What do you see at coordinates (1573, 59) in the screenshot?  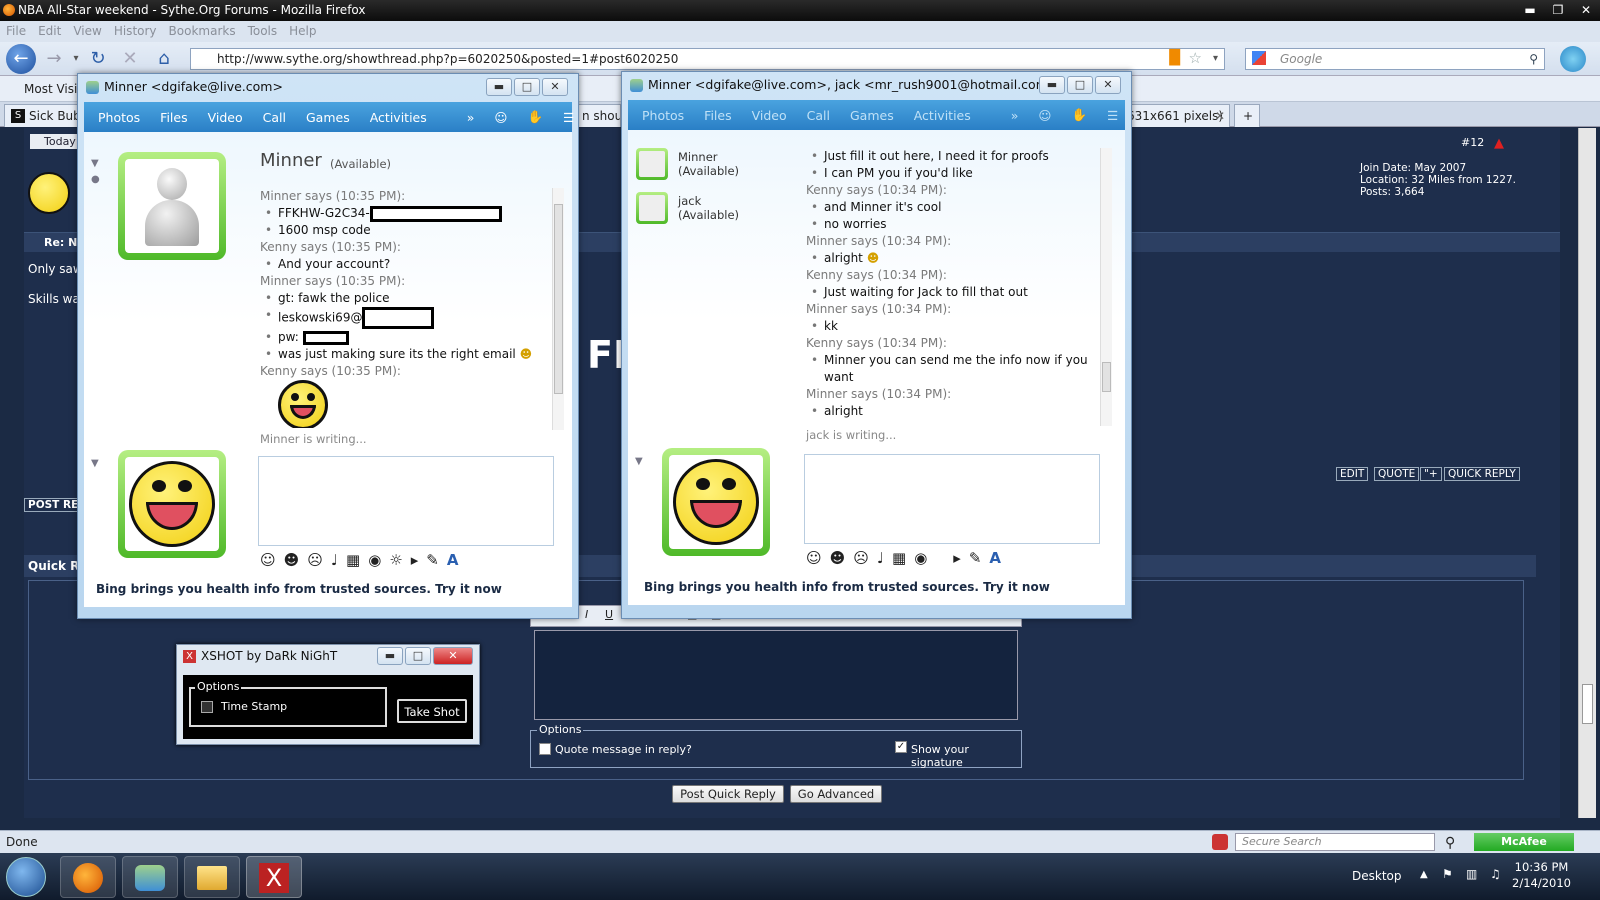 I see `addon-icon` at bounding box center [1573, 59].